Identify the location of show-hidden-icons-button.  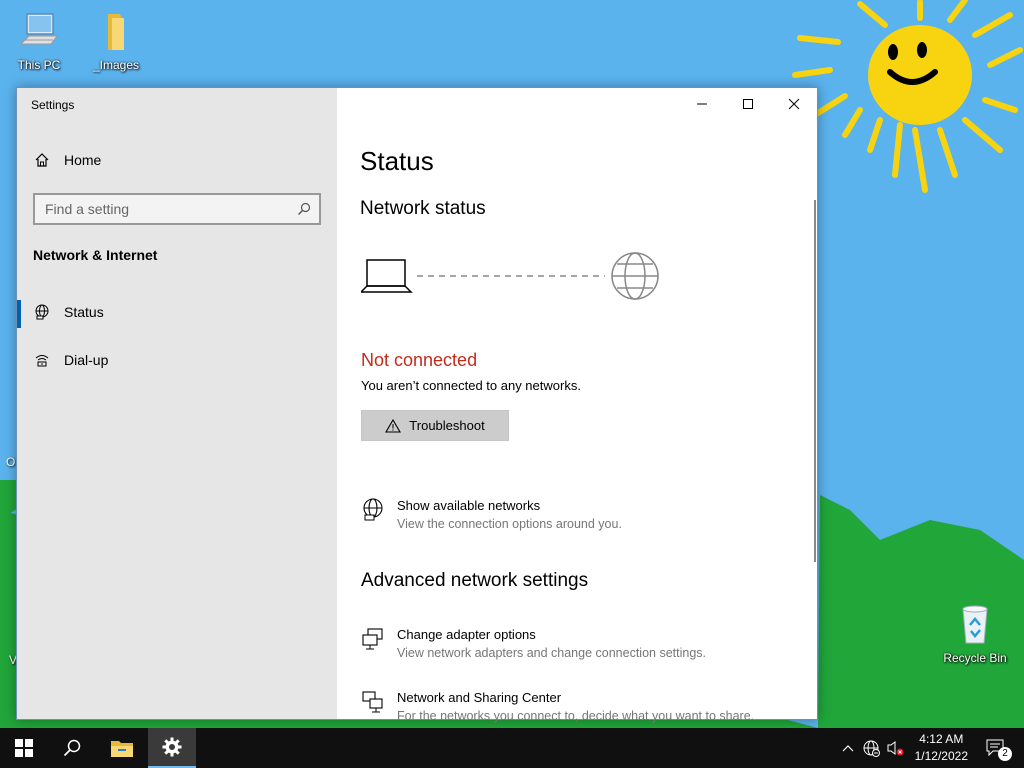
(848, 748).